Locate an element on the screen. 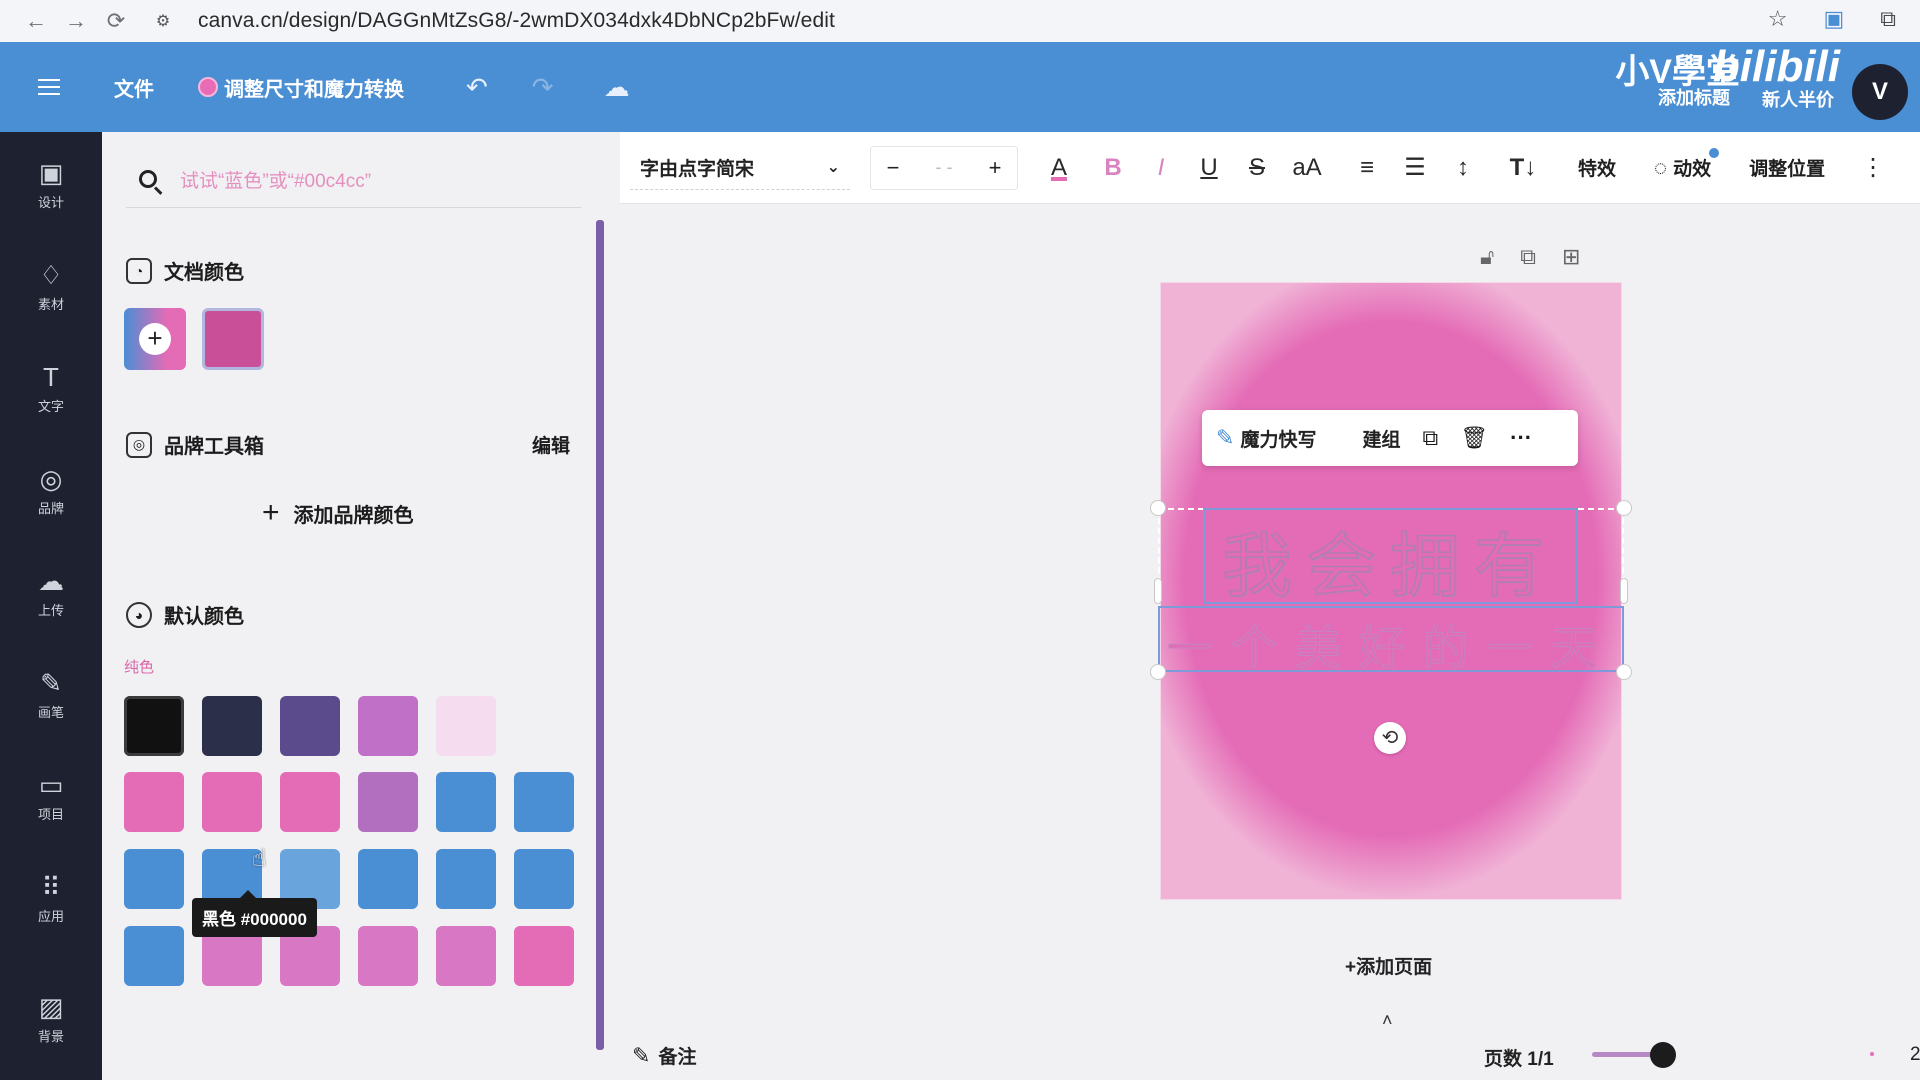 This screenshot has width=1920, height=1080. rail-item-background: ▨ 背景 is located at coordinates (51, 1018).